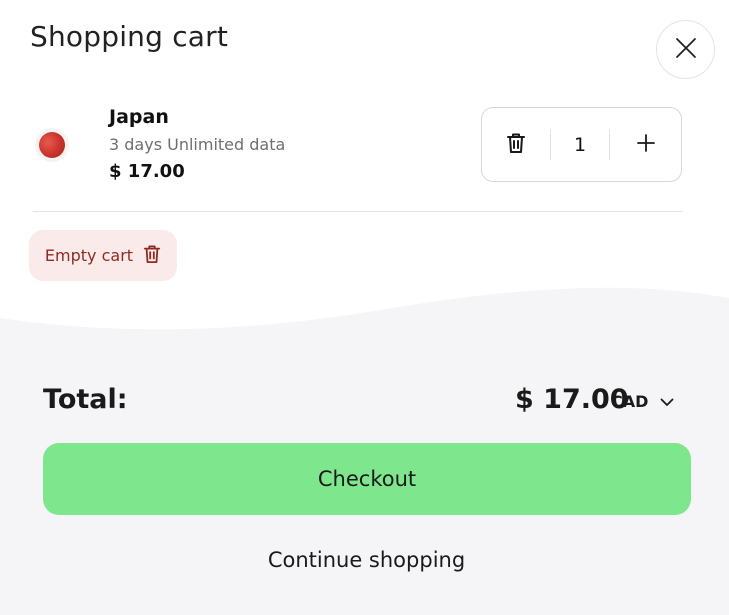 The width and height of the screenshot is (729, 615). What do you see at coordinates (364, 560) in the screenshot?
I see `continue-shopping-button: Continue shopping` at bounding box center [364, 560].